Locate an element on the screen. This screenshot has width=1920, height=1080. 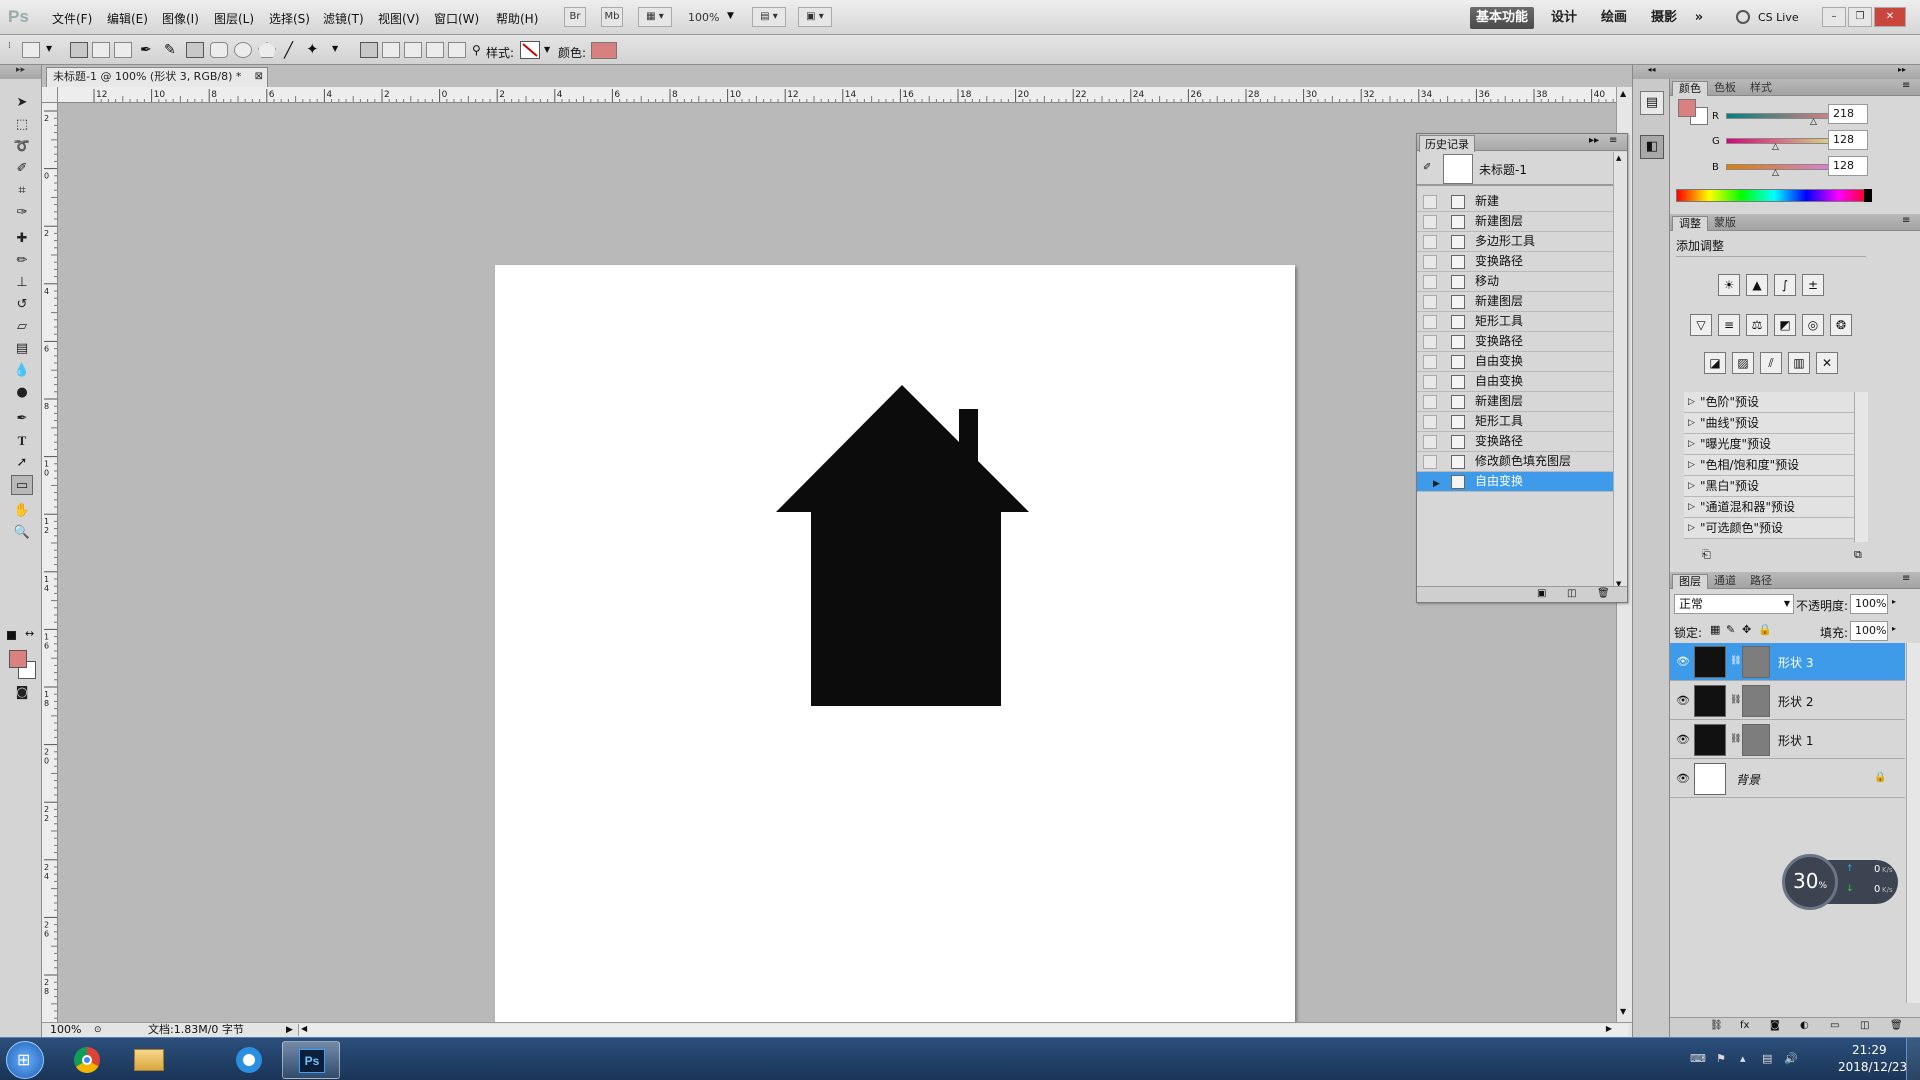
history-item: 多边形工具 is located at coordinates (1515, 242).